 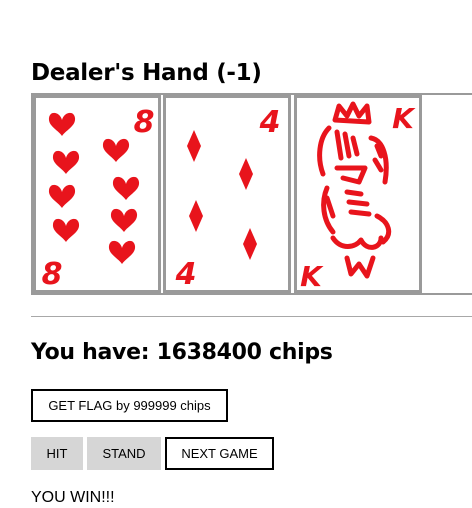 What do you see at coordinates (251, 316) in the screenshot?
I see `section-divider` at bounding box center [251, 316].